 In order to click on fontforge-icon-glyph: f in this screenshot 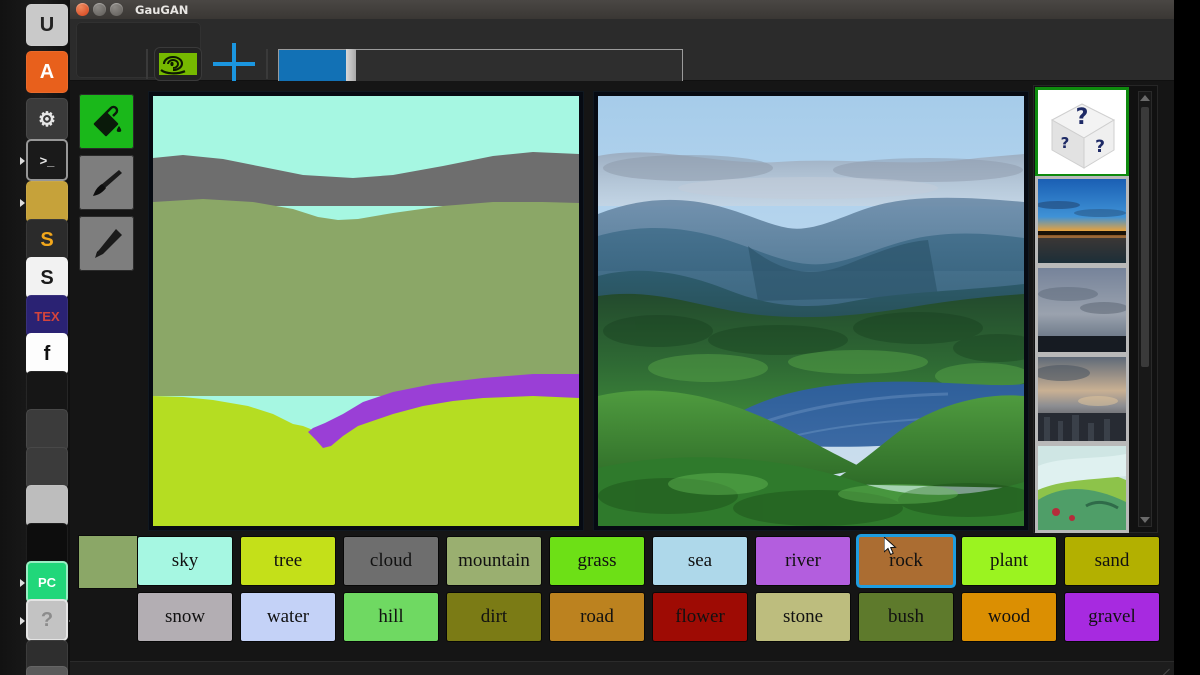, I will do `click(47, 353)`.